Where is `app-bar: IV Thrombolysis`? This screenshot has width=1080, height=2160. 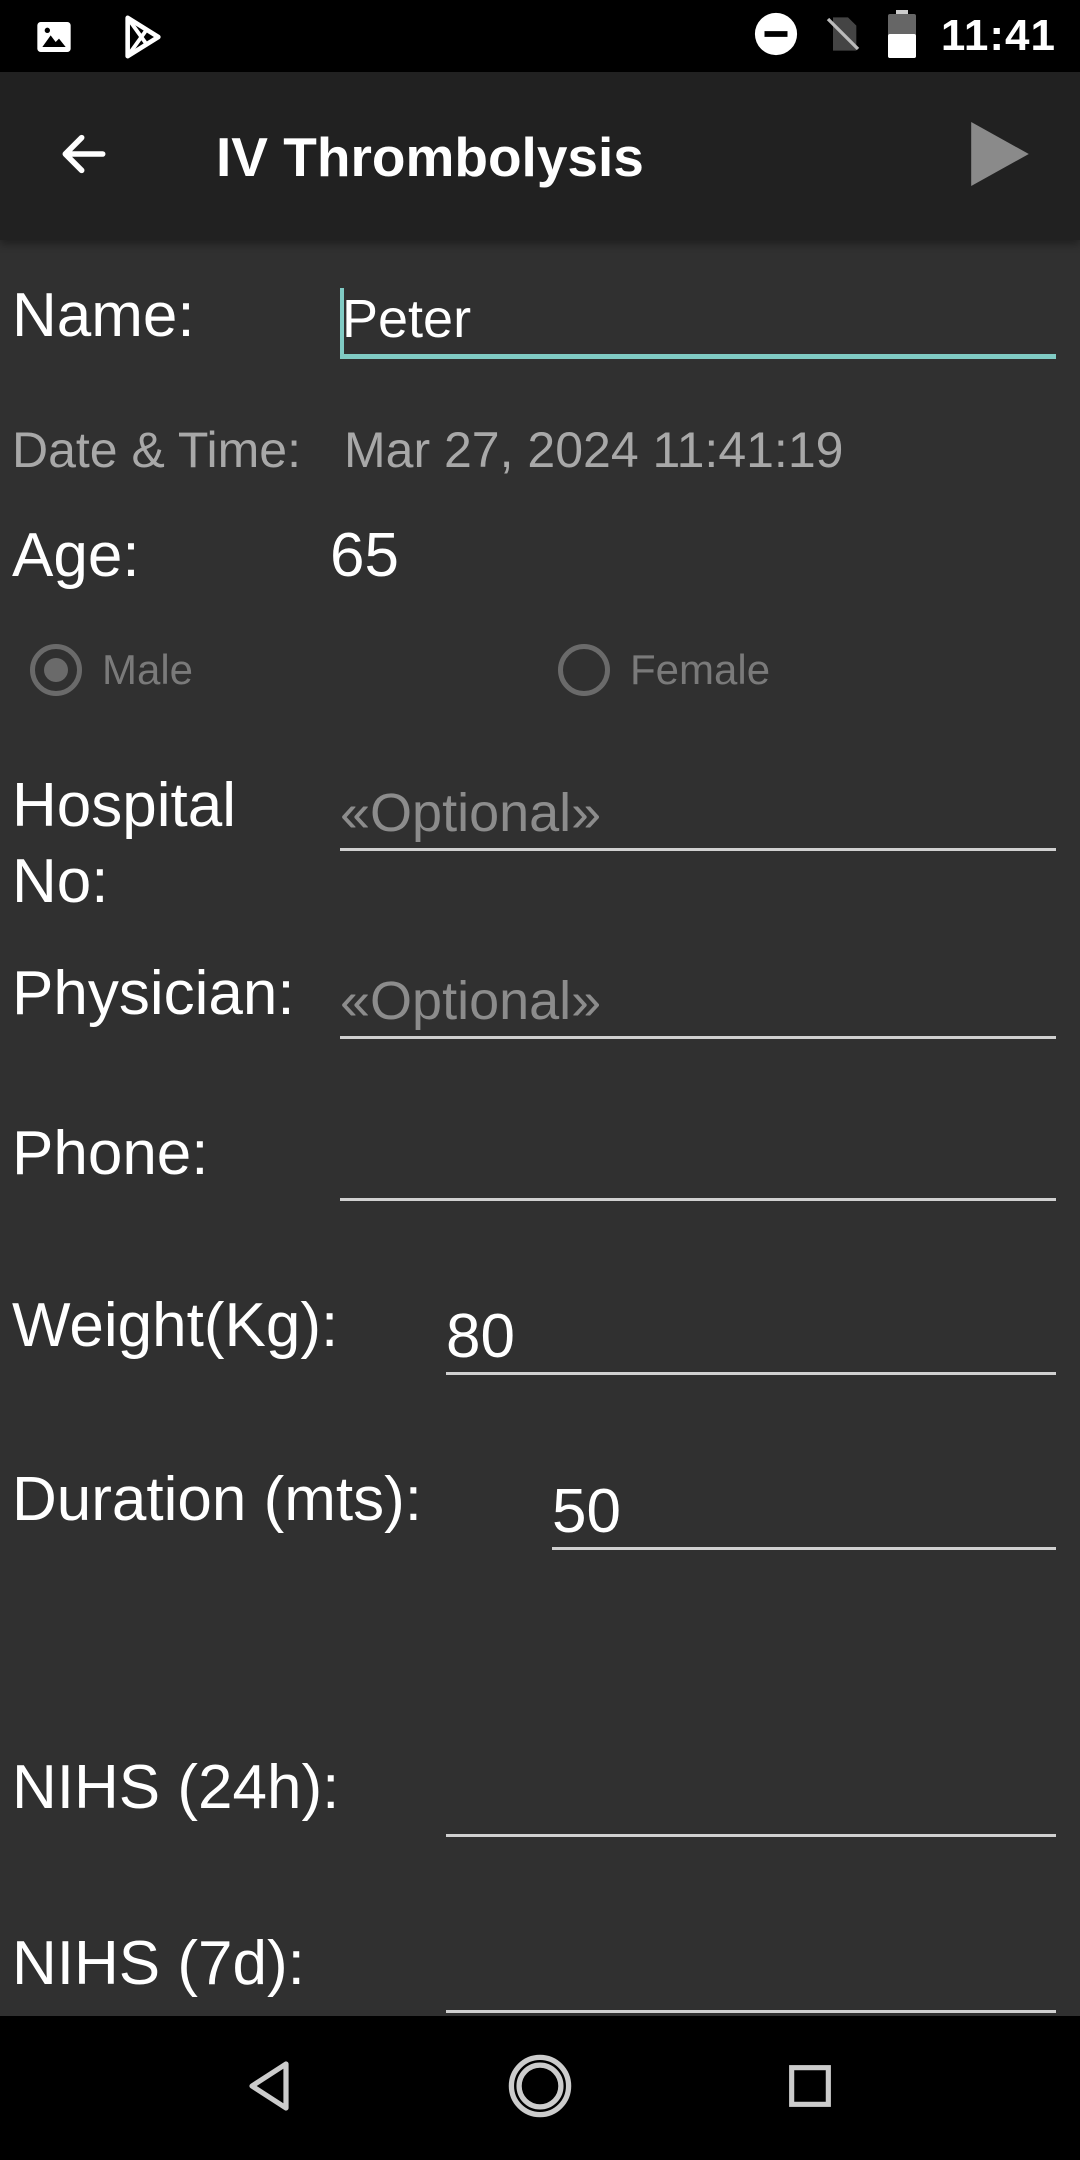
app-bar: IV Thrombolysis is located at coordinates (540, 156).